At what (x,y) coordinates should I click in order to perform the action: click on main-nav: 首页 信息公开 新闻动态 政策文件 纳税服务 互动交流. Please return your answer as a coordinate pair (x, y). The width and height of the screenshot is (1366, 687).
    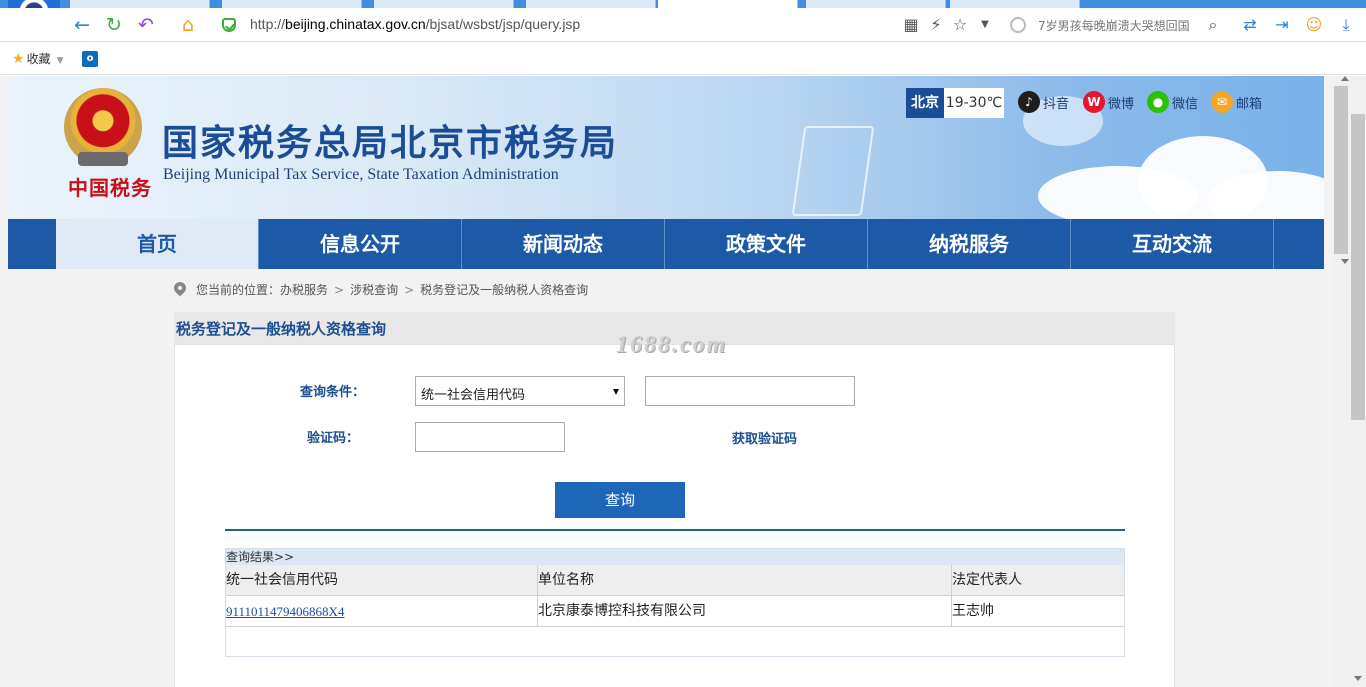
    Looking at the image, I should click on (666, 244).